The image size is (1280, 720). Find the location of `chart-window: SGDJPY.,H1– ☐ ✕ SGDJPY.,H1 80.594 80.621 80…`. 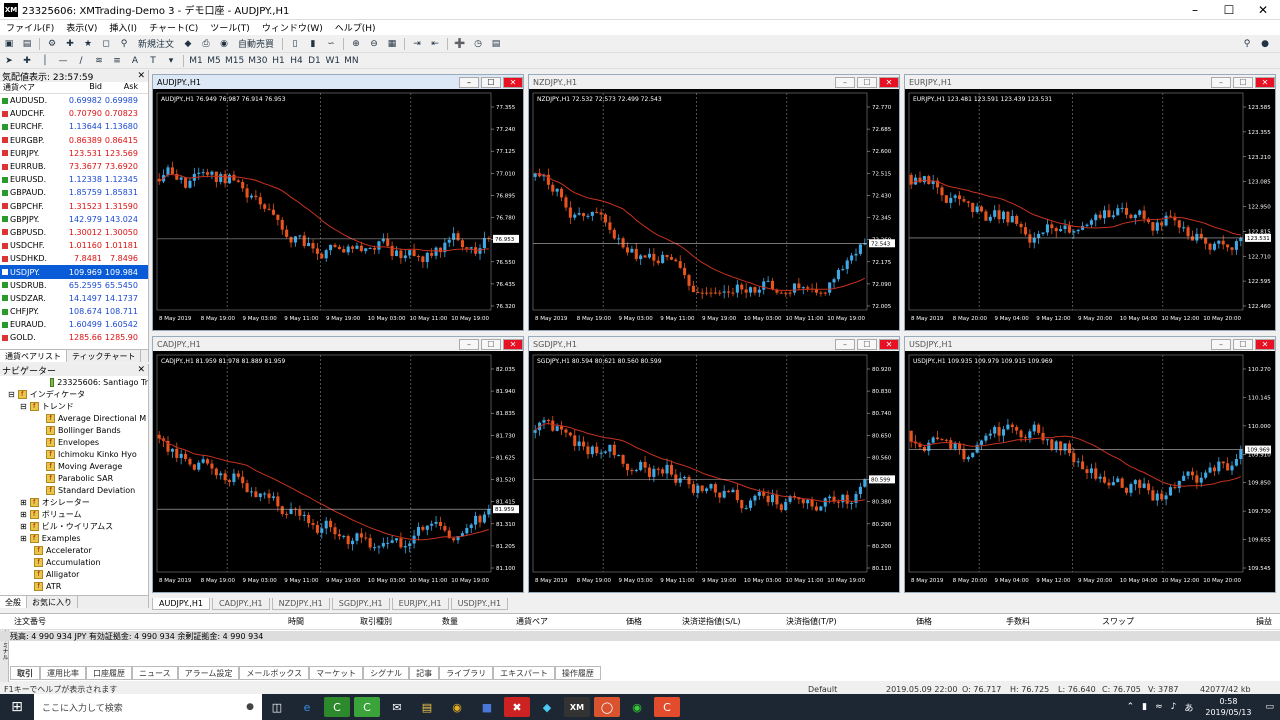

chart-window: SGDJPY.,H1– ☐ ✕ SGDJPY.,H1 80.594 80.621 80… is located at coordinates (714, 464).